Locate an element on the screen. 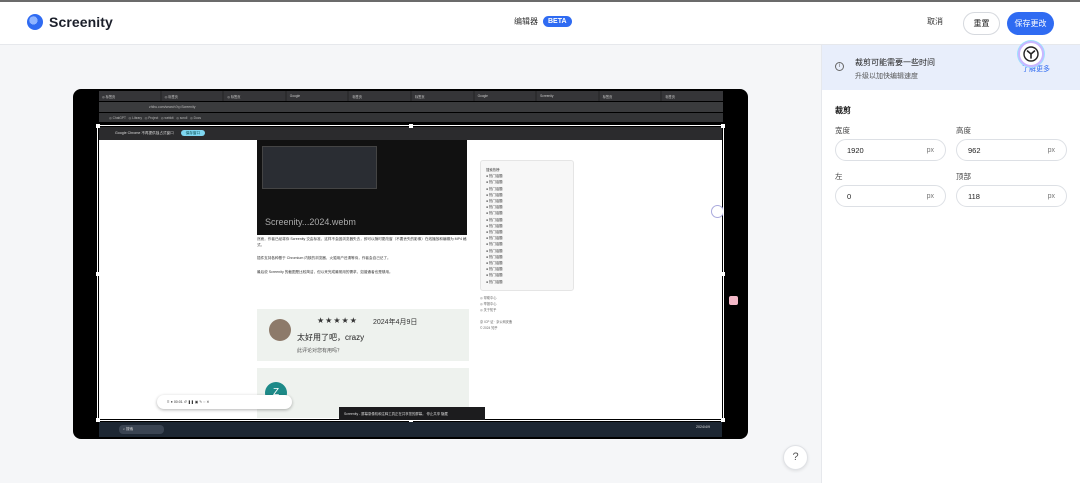 This screenshot has width=1080, height=483. height-unit: px is located at coordinates (1051, 150).